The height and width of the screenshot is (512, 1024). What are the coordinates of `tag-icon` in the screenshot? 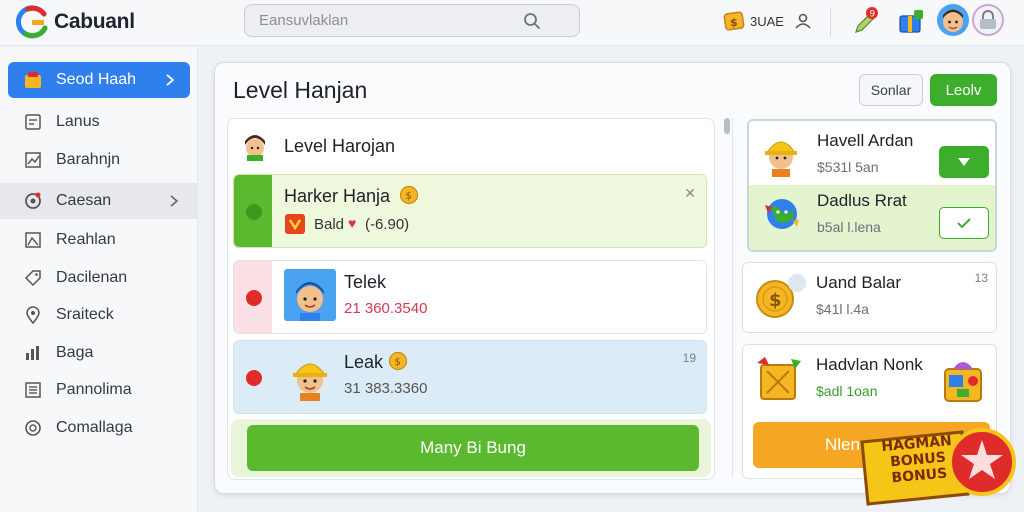 It's located at (32, 278).